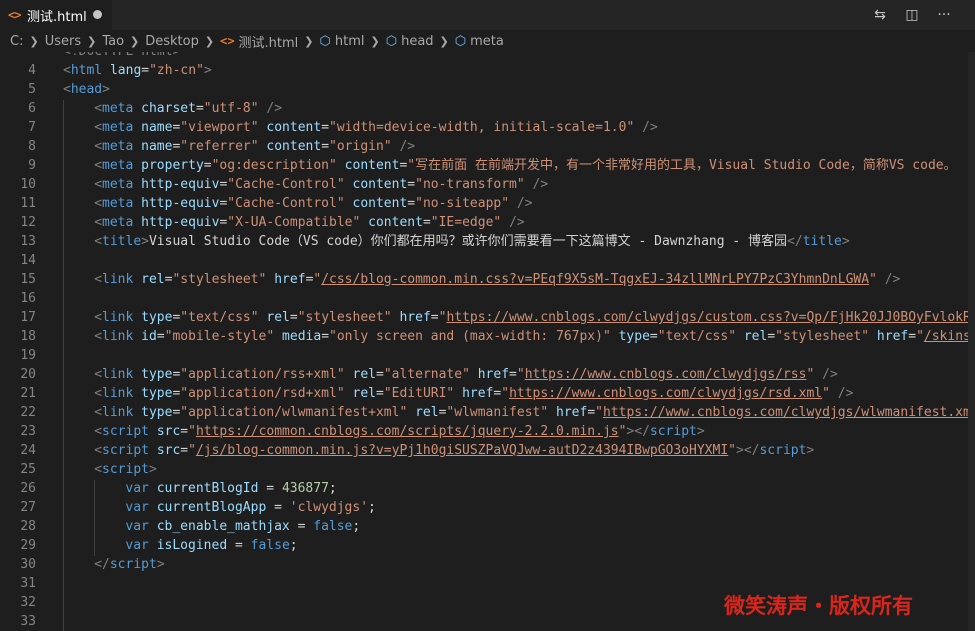 The height and width of the screenshot is (631, 975). Describe the element at coordinates (157, 393) in the screenshot. I see `code-token: type` at that location.